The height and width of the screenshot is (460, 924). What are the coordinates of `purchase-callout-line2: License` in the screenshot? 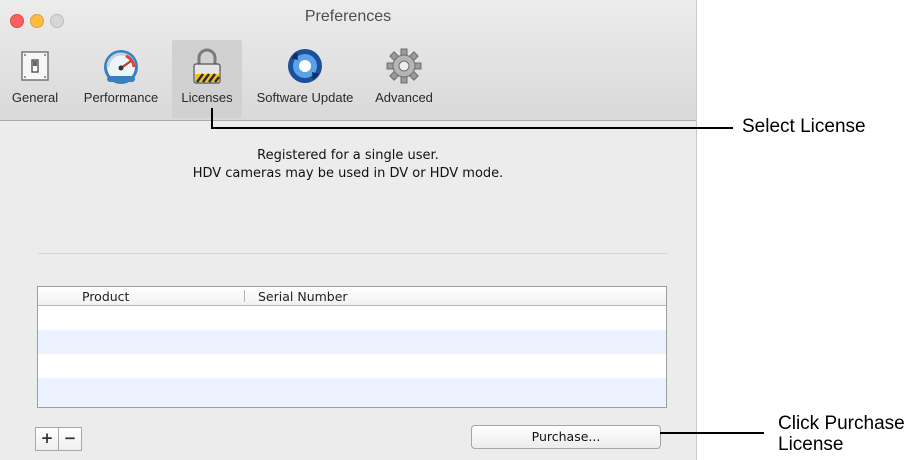 It's located at (811, 444).